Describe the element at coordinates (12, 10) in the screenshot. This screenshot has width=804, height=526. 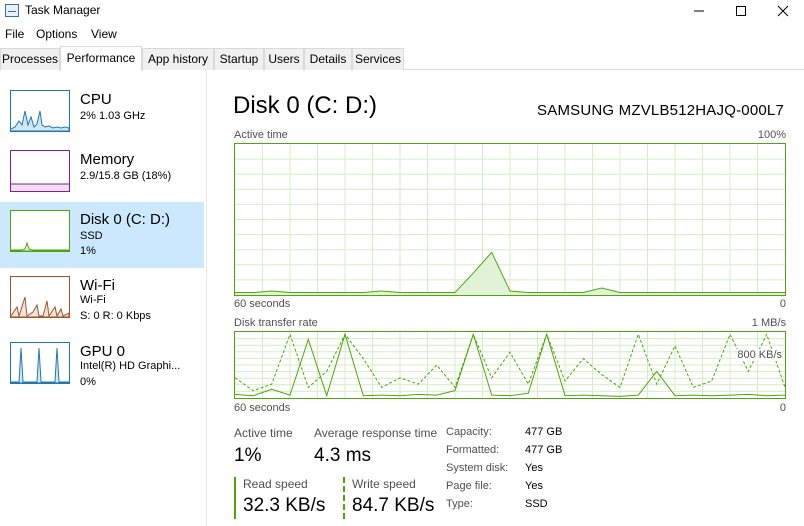
I see `task-manager-icon` at that location.